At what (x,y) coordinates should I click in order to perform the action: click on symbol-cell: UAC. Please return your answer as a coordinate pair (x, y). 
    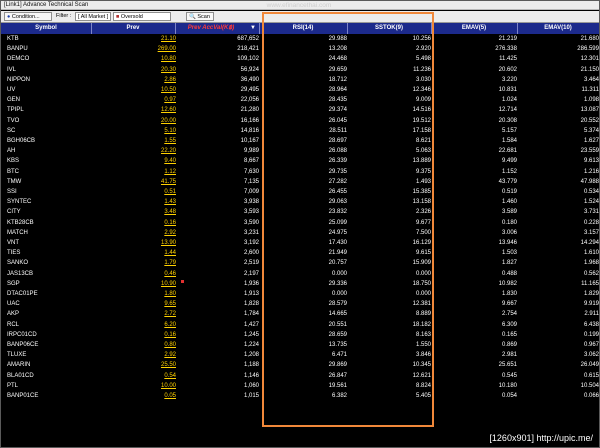
    Looking at the image, I should click on (13, 304).